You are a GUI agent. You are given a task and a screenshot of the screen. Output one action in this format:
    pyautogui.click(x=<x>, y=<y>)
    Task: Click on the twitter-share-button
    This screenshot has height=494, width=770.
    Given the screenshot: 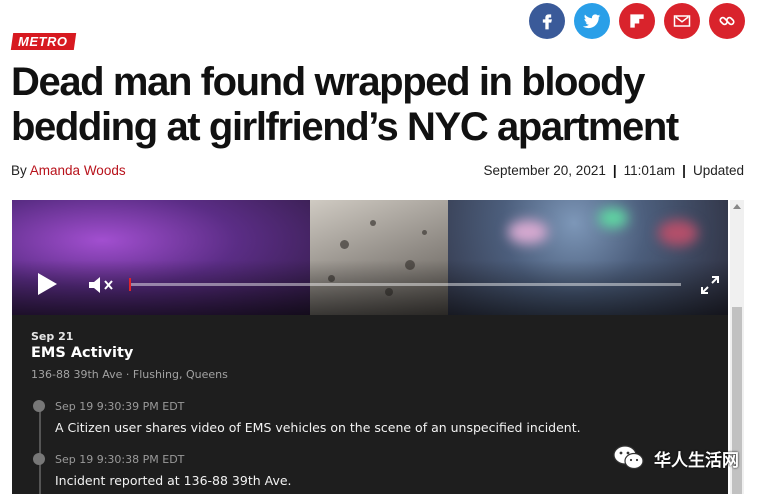 What is the action you would take?
    pyautogui.click(x=592, y=21)
    